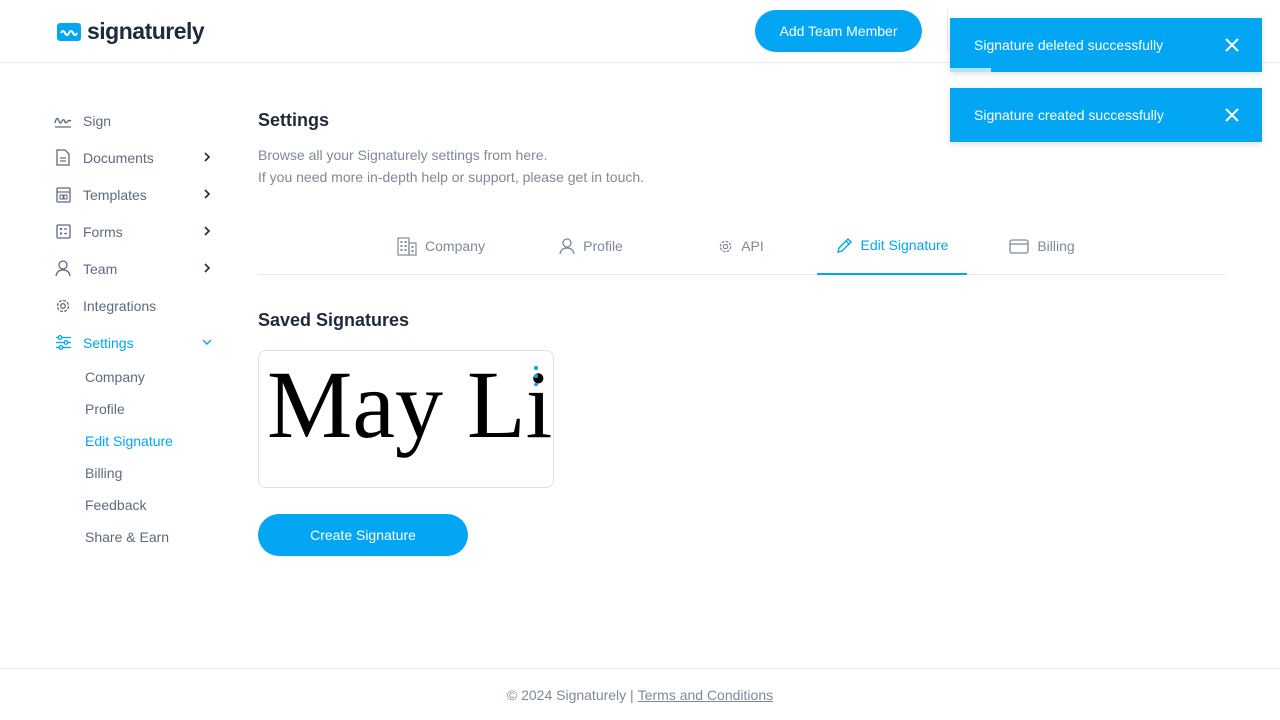  Describe the element at coordinates (603, 246) in the screenshot. I see `tab-label: Profile` at that location.